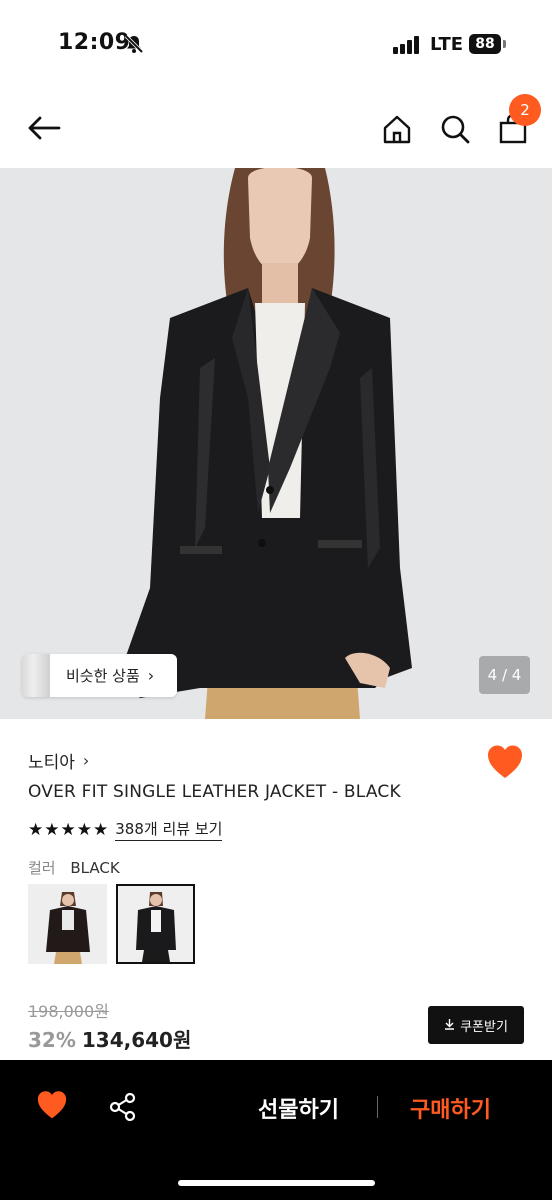 This screenshot has height=1200, width=552. Describe the element at coordinates (94, 42) in the screenshot. I see `status-time: 12:09` at that location.